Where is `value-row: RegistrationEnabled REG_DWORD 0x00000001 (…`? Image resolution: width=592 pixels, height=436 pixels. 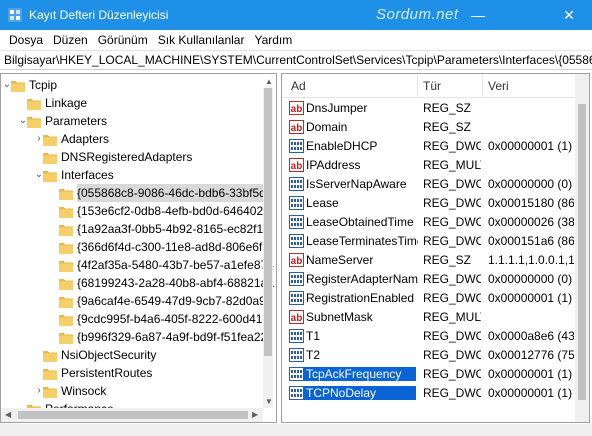 value-row: RegistrationEnabled REG_DWORD 0x00000001 (… is located at coordinates (428, 298).